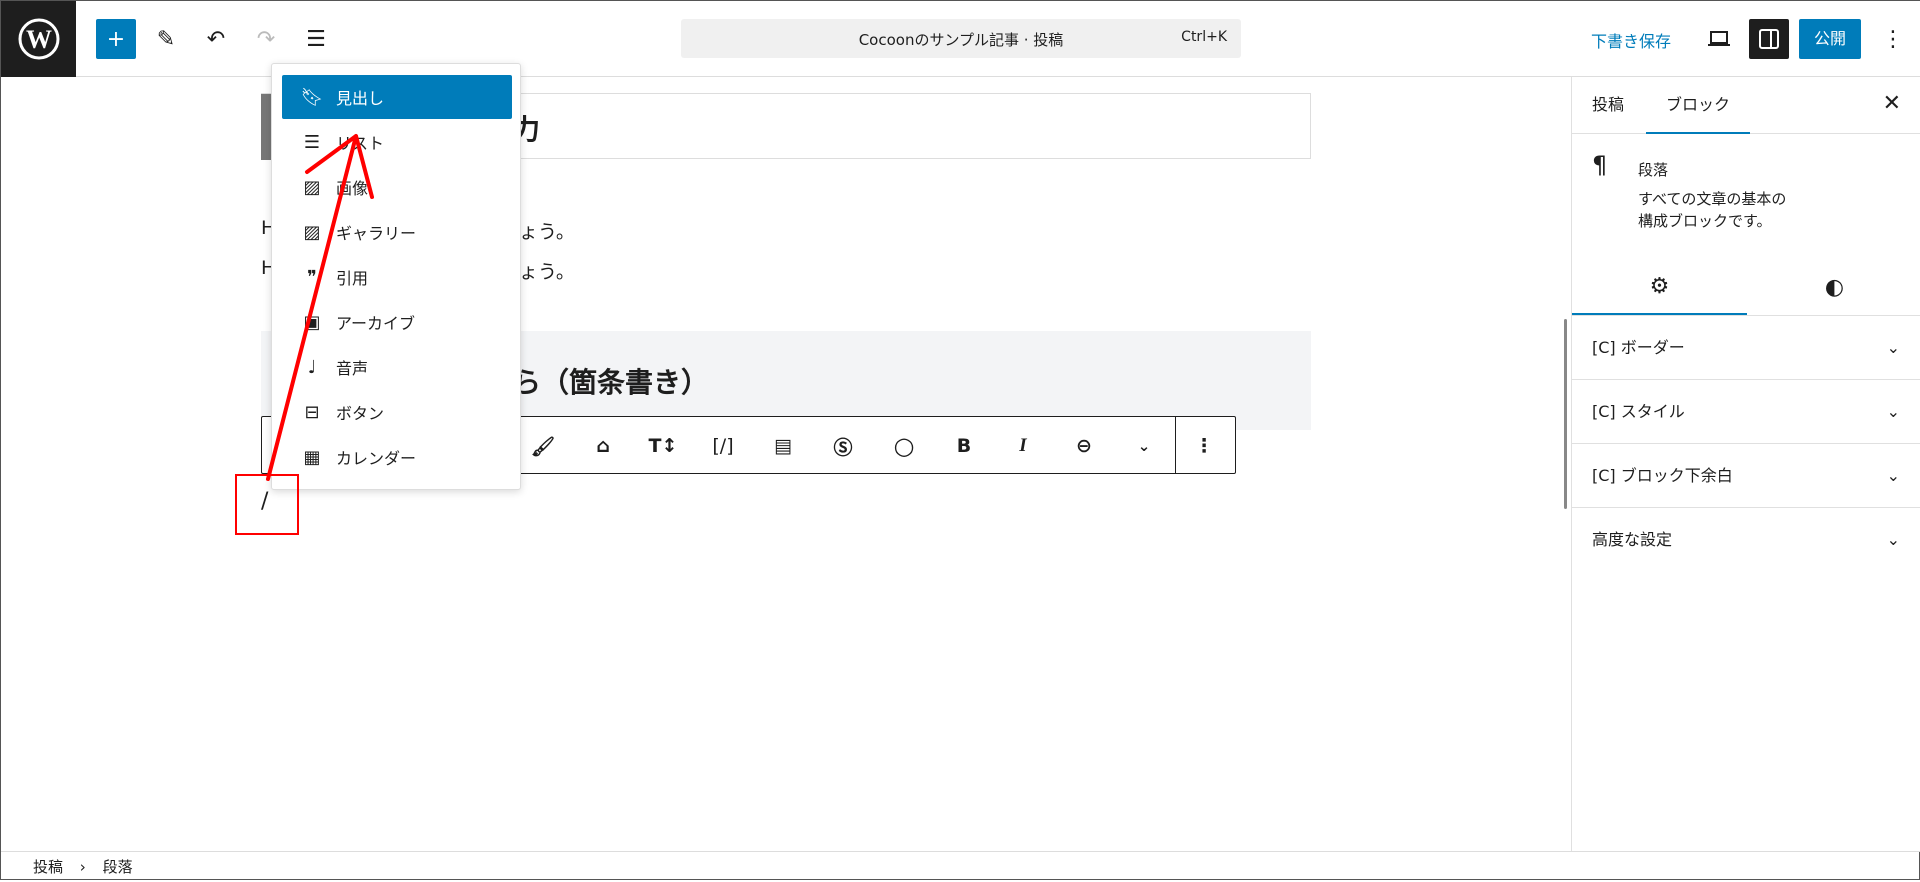 Image resolution: width=1920 pixels, height=882 pixels. I want to click on affiliate-button: Ⓢ, so click(843, 446).